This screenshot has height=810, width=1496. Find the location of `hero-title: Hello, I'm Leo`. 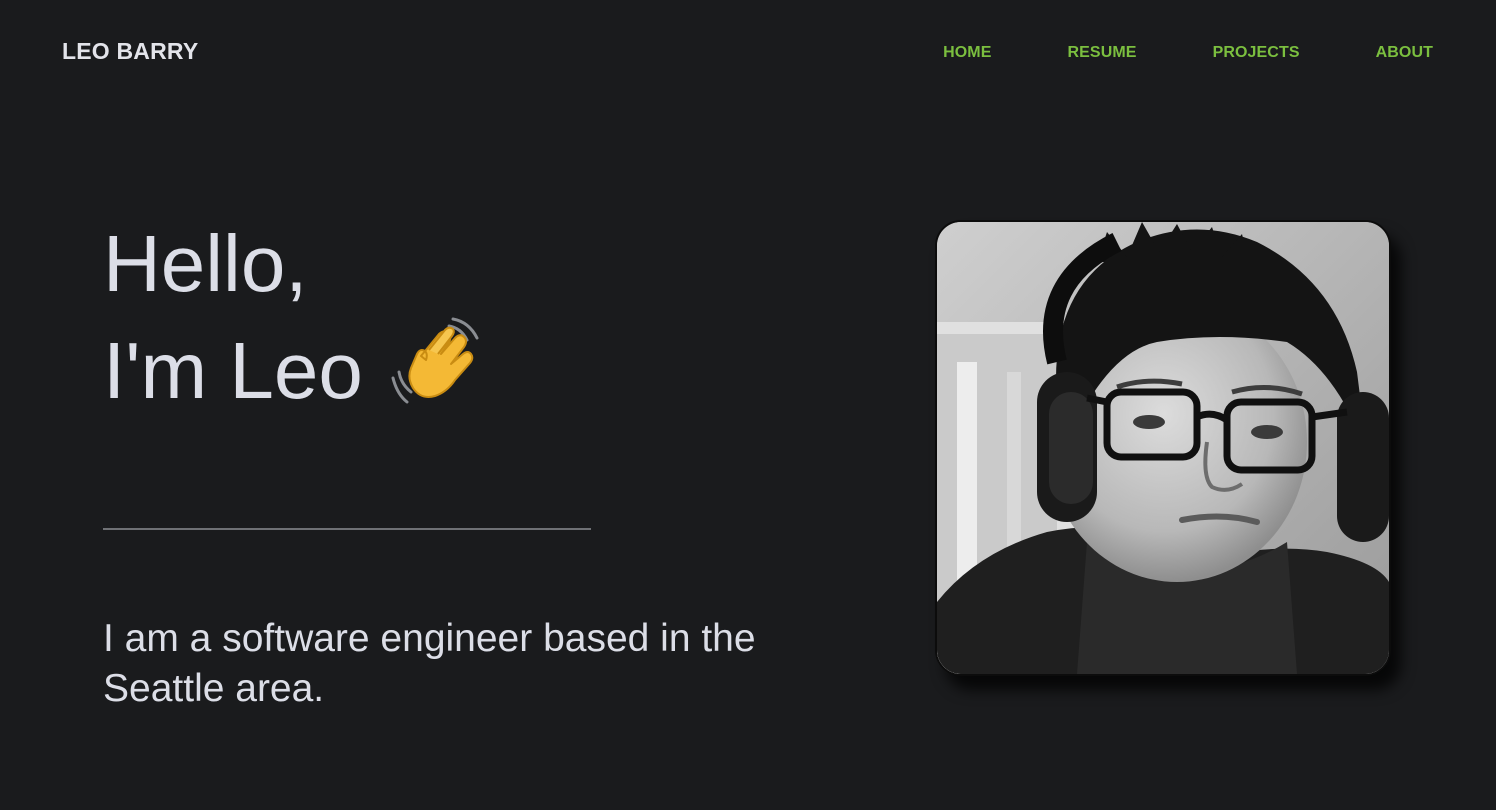

hero-title: Hello, I'm Leo is located at coordinates (293, 317).